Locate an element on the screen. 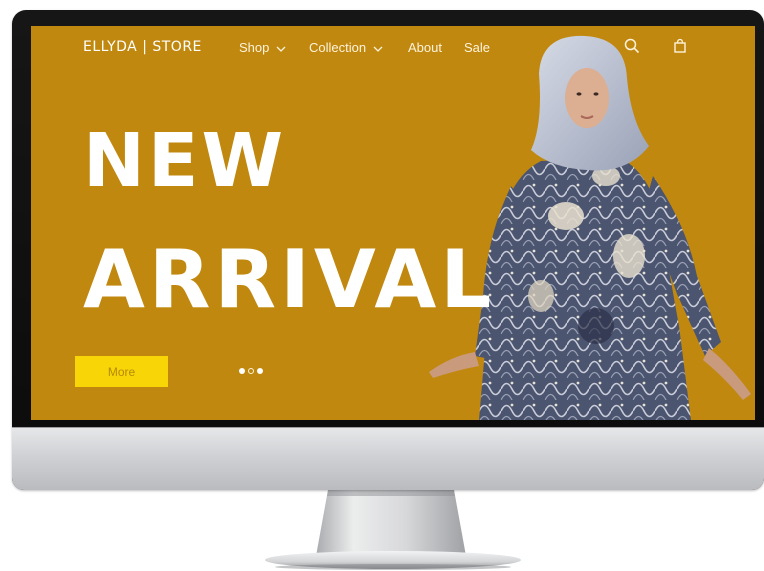 Image resolution: width=764 pixels, height=571 pixels. carousel-dot-active is located at coordinates (260, 371).